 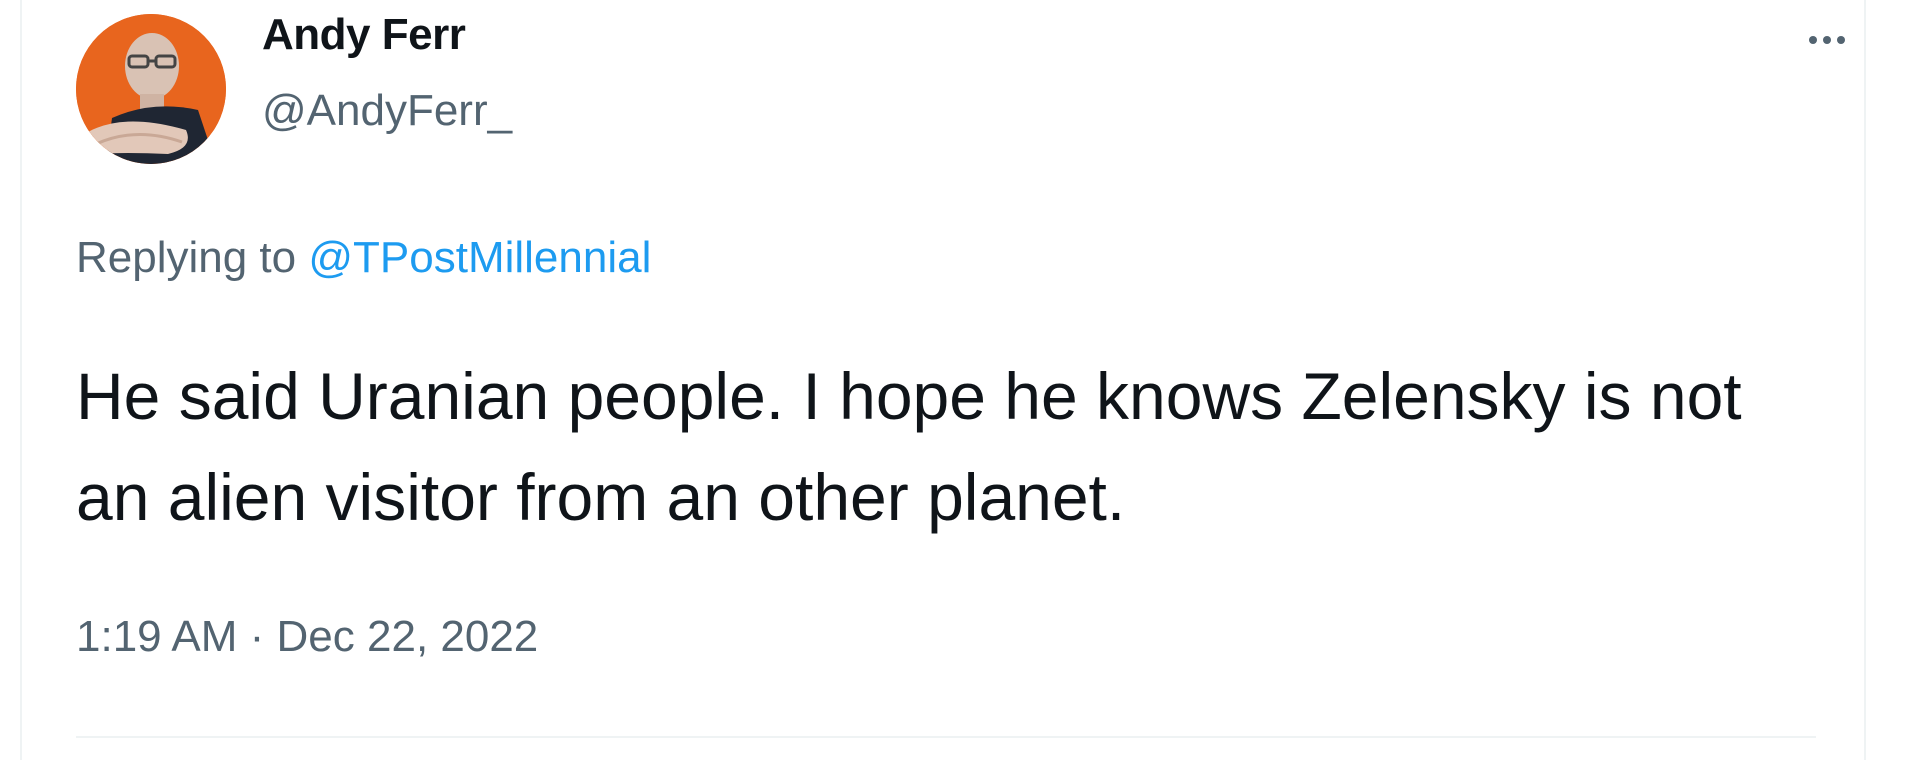 What do you see at coordinates (387, 111) in the screenshot?
I see `author-handle: @AndyFerr_` at bounding box center [387, 111].